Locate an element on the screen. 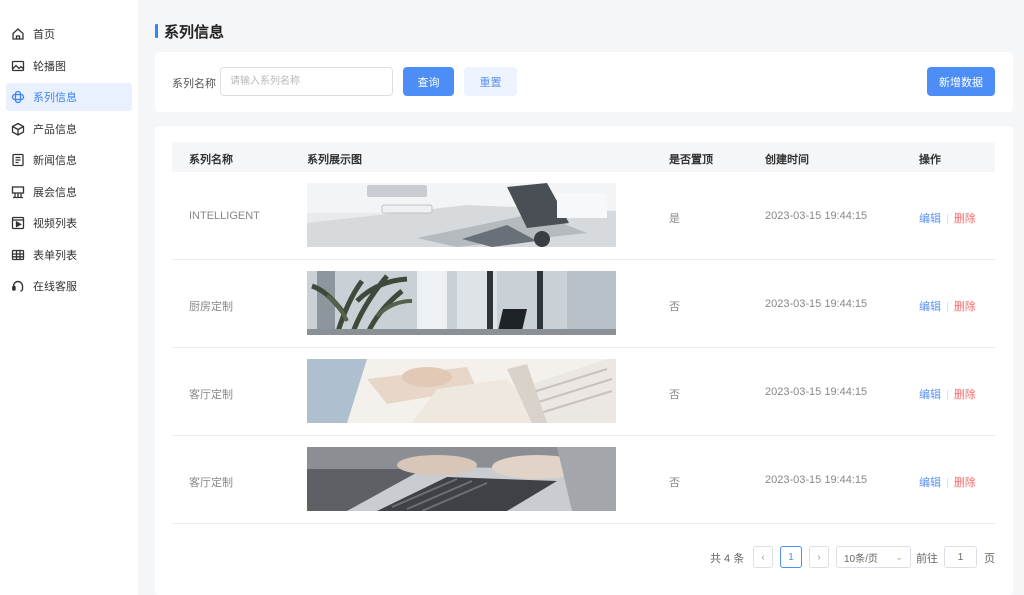  page-title-text: 系列信息 is located at coordinates (194, 32).